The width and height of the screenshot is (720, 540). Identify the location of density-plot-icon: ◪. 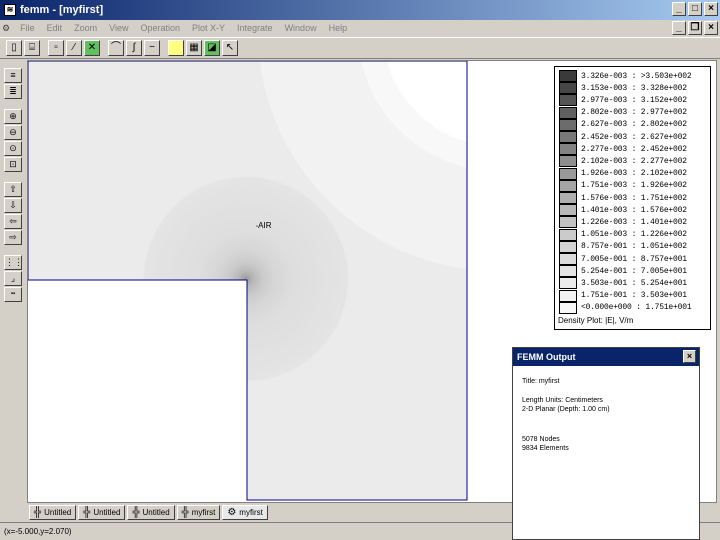
(212, 48).